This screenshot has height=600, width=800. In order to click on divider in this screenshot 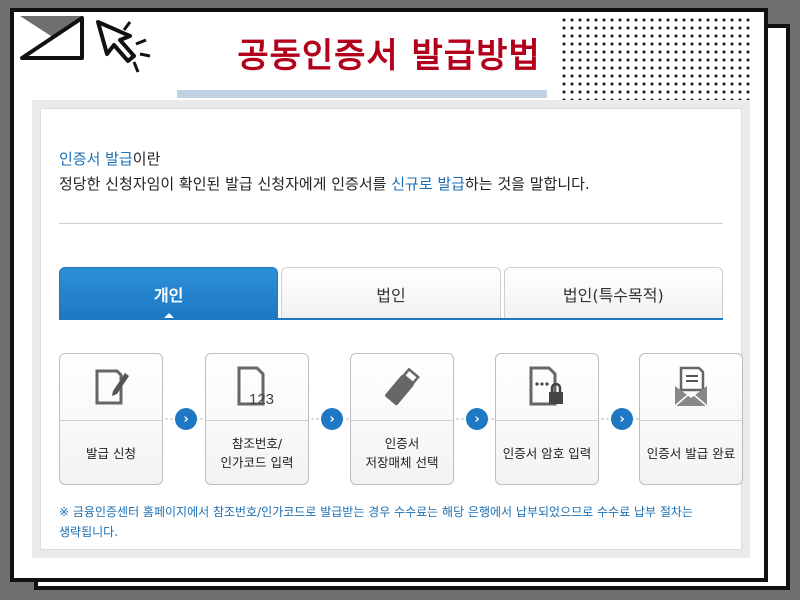, I will do `click(391, 223)`.